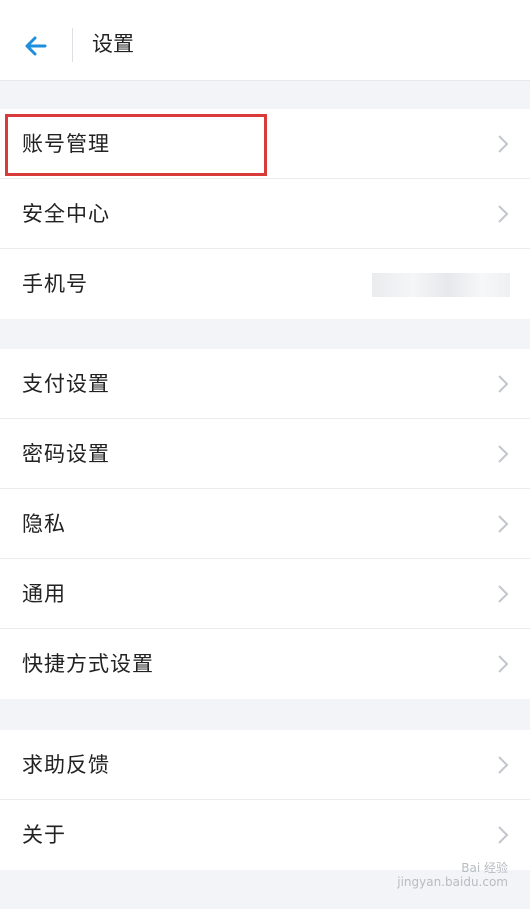 This screenshot has width=530, height=909. What do you see at coordinates (44, 524) in the screenshot?
I see `settings-item-label: 隐私` at bounding box center [44, 524].